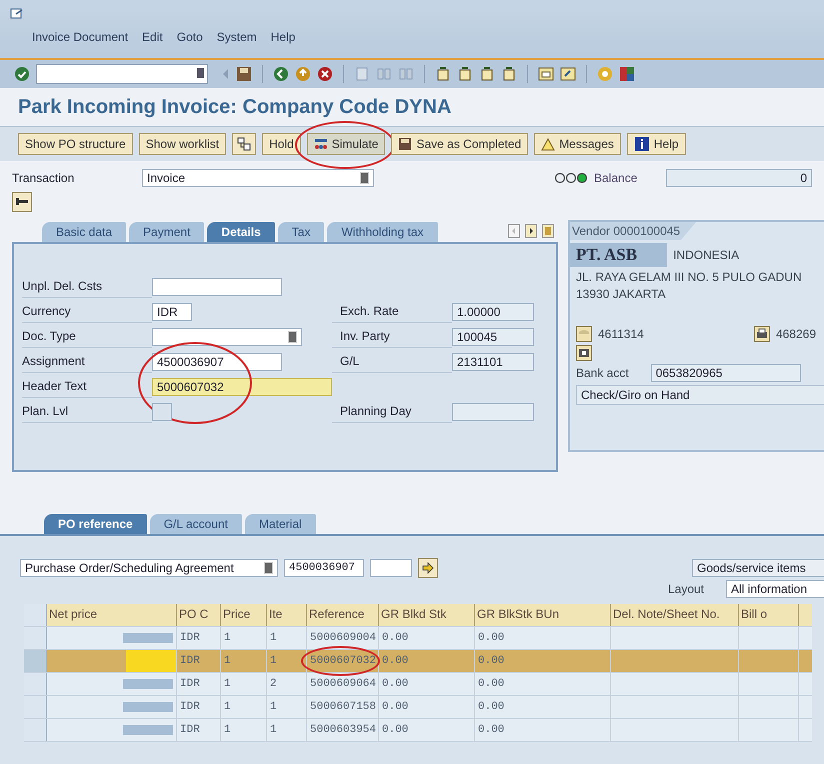 The height and width of the screenshot is (764, 824). Describe the element at coordinates (182, 144) in the screenshot. I see `toolbar-button: Show worklist` at that location.